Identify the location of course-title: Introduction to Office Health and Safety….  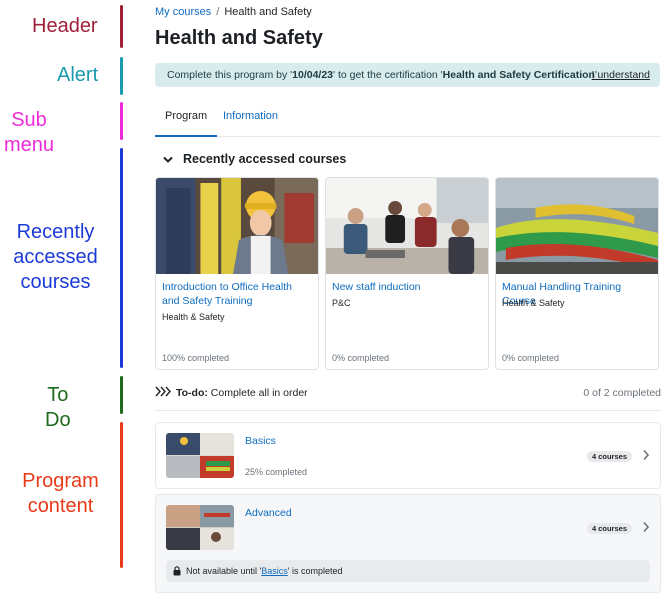
(237, 294).